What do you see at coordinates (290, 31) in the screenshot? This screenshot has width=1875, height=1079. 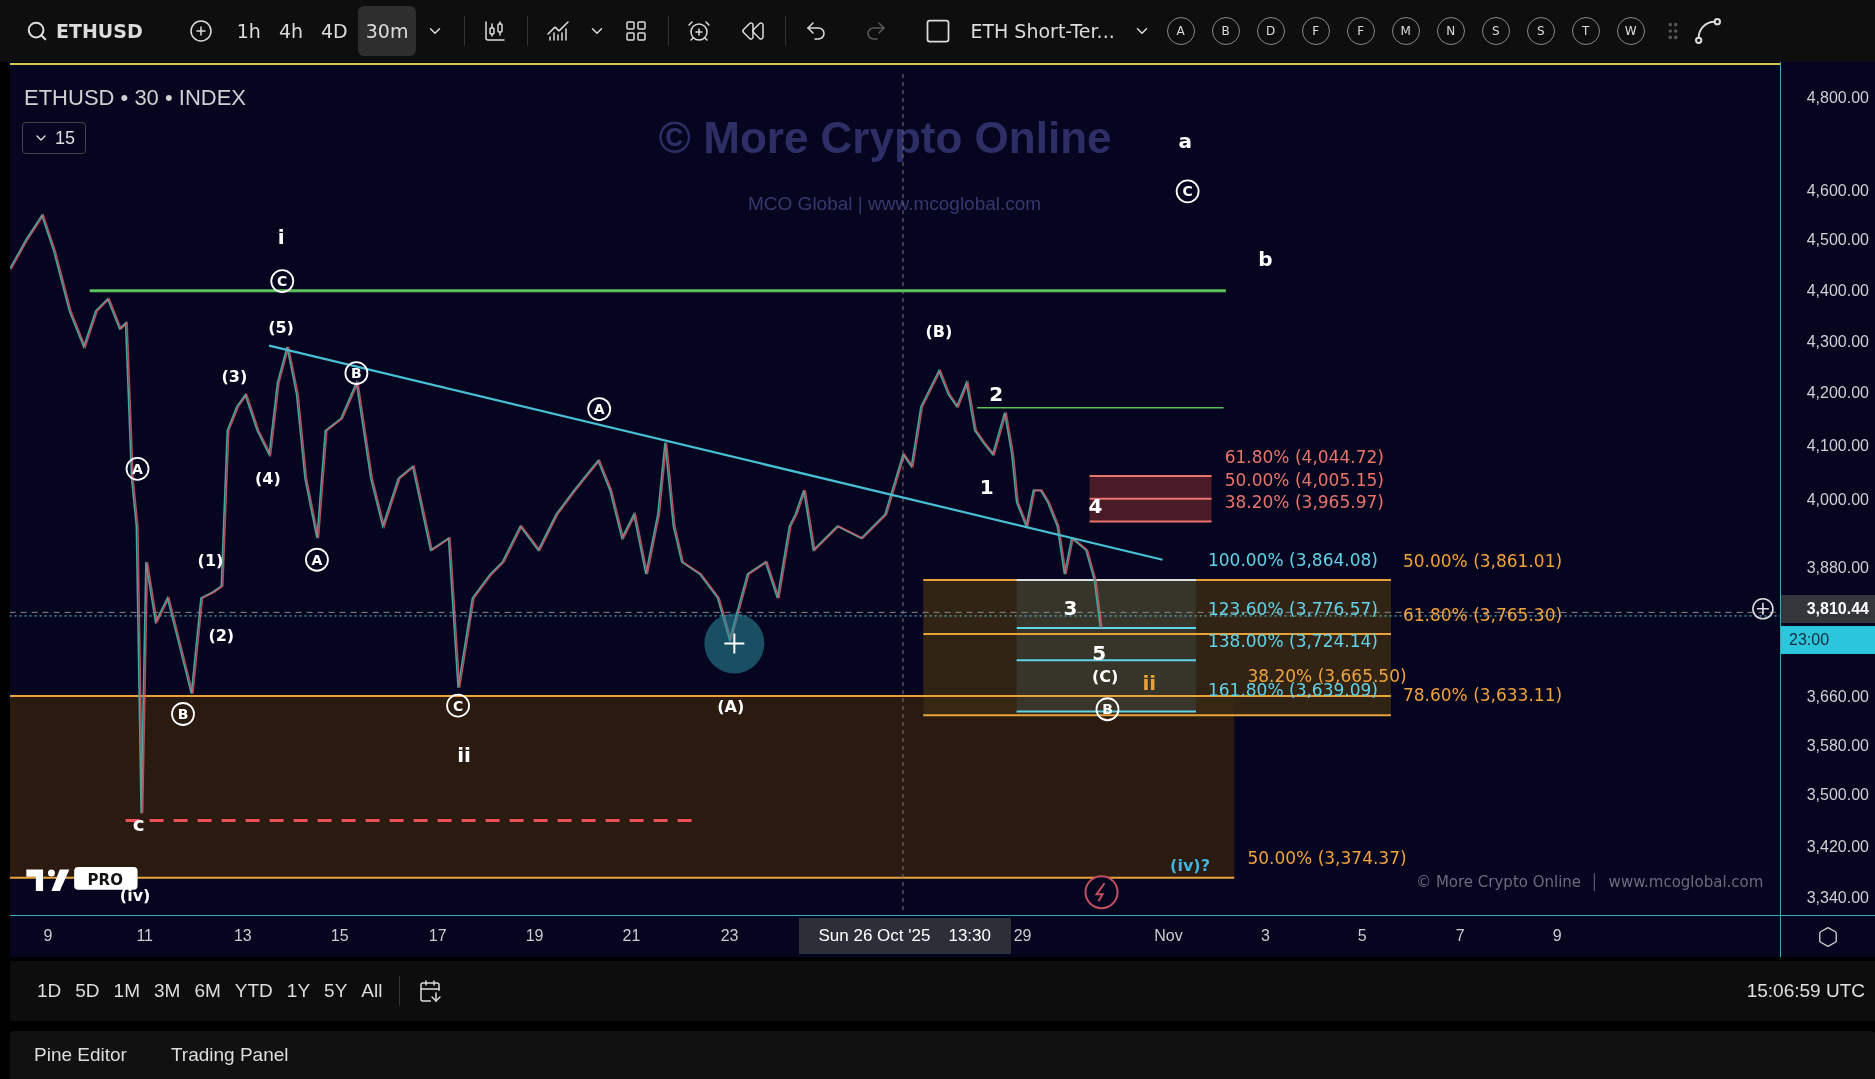 I see `interval-tab: 4h` at bounding box center [290, 31].